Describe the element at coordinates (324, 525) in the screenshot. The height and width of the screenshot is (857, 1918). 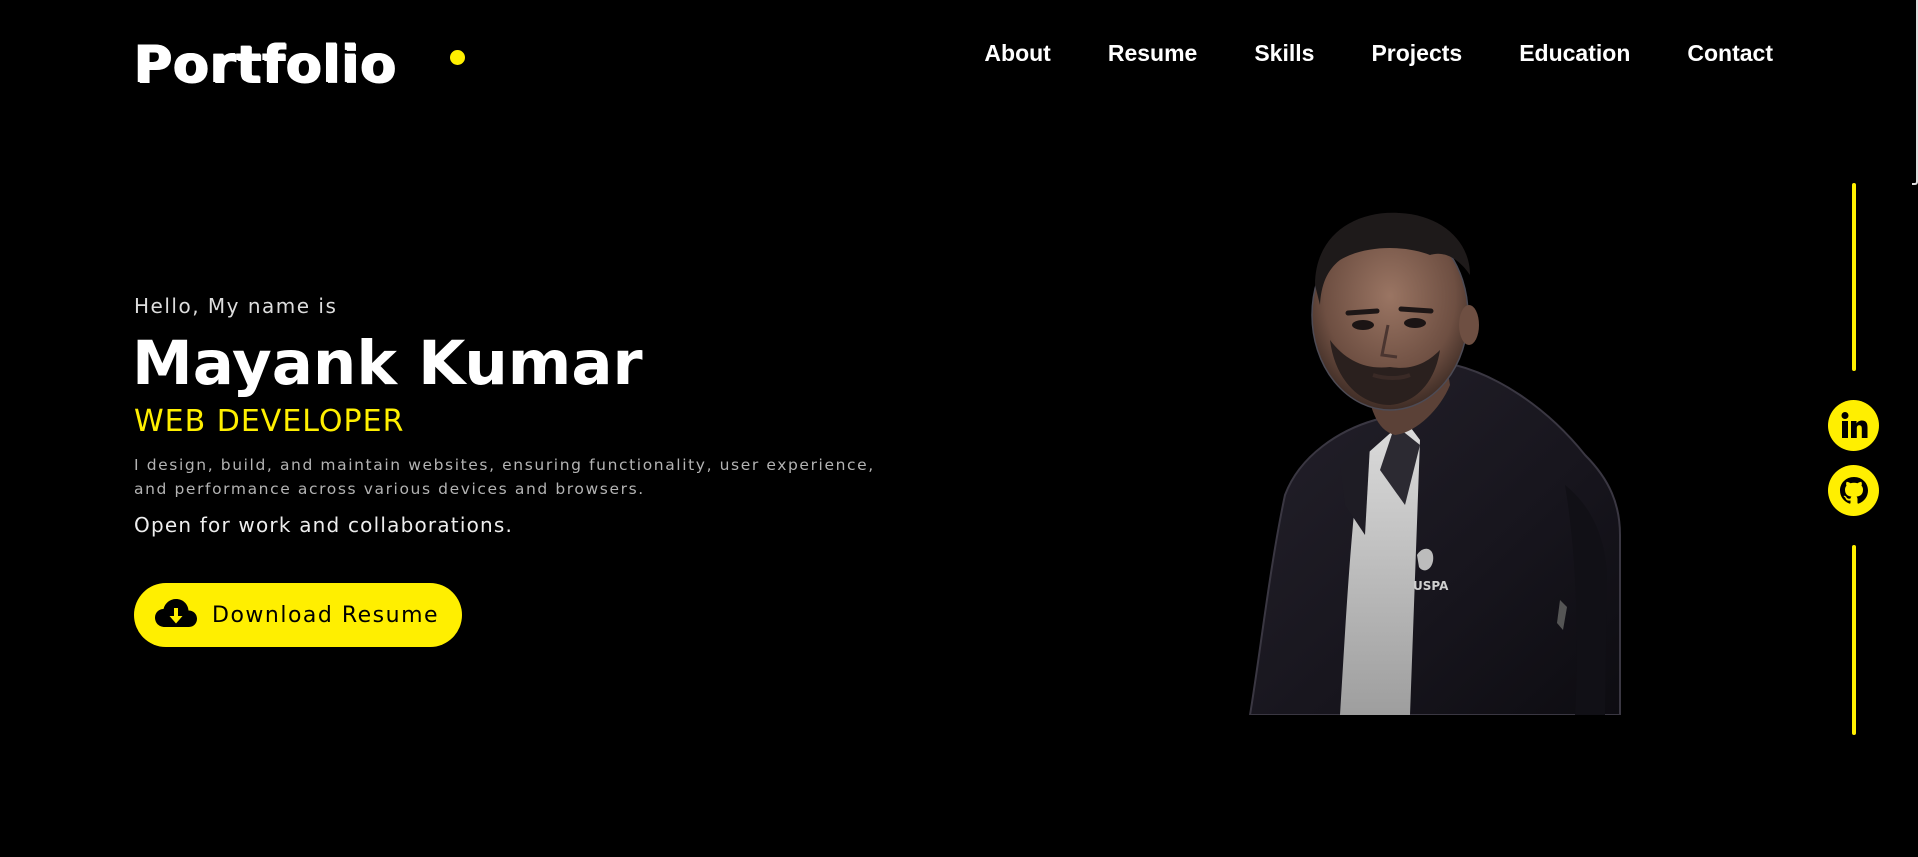
I see `availability-text: Open for work and collaborations.` at that location.